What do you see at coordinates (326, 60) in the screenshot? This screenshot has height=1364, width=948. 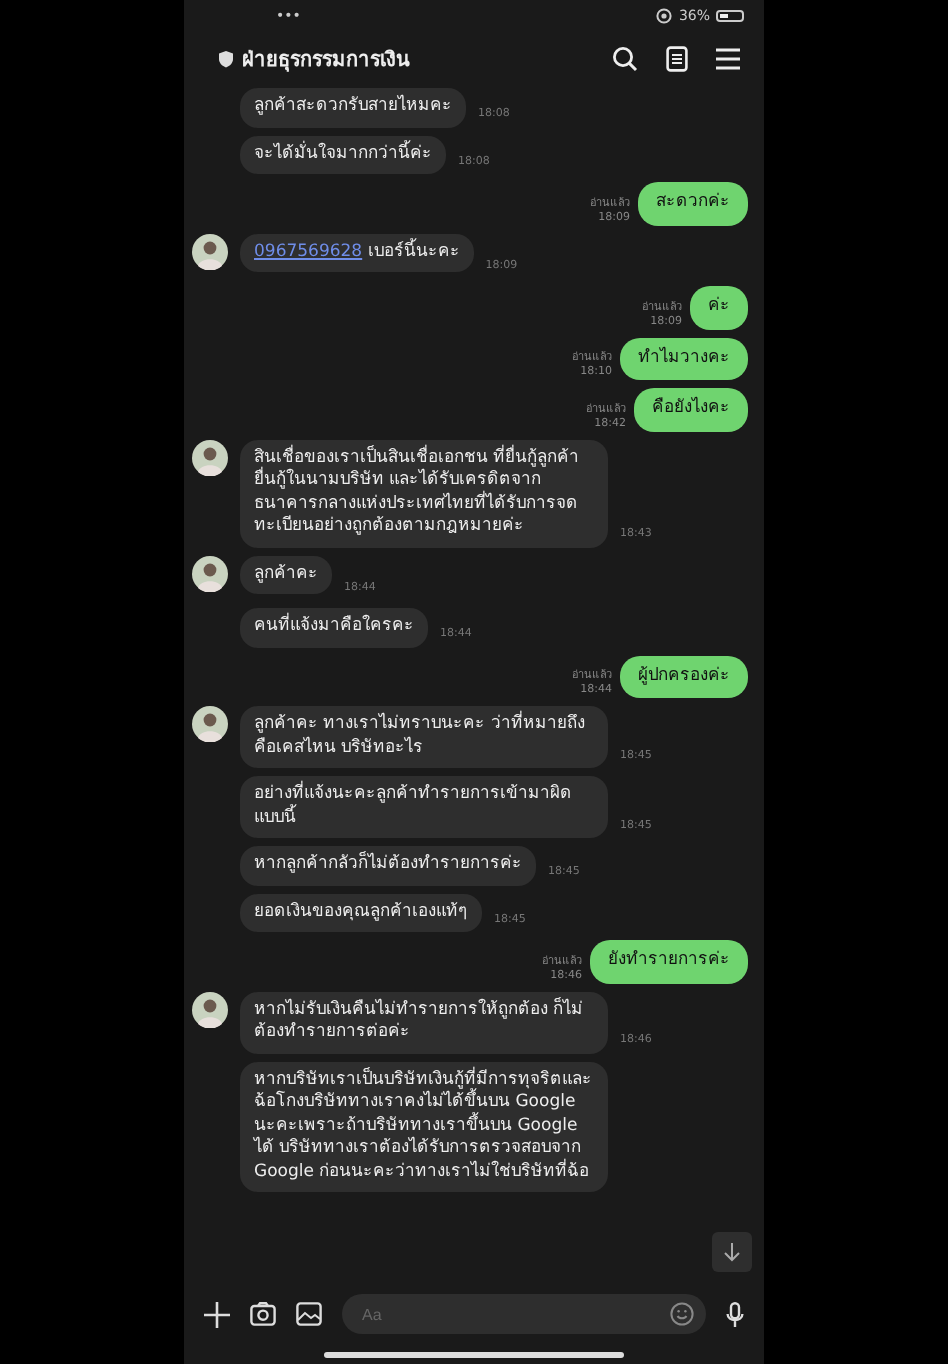 I see `chat-title: ฝ่ายธุรกรรมการเงิน` at bounding box center [326, 60].